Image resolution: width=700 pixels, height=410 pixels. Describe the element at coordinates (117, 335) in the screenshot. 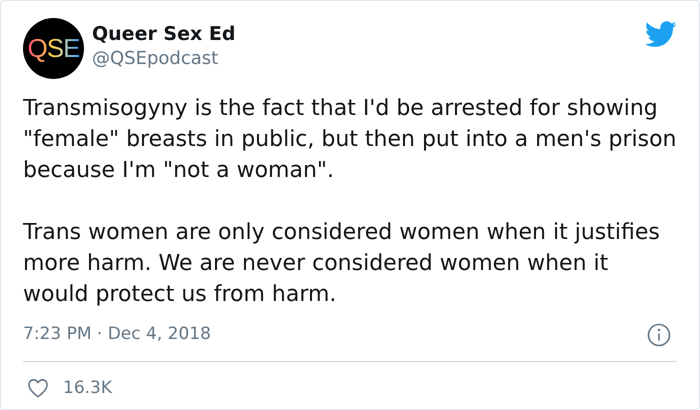

I see `tweet-timestamp: 7:23 PM · Dec 4, 2018` at that location.